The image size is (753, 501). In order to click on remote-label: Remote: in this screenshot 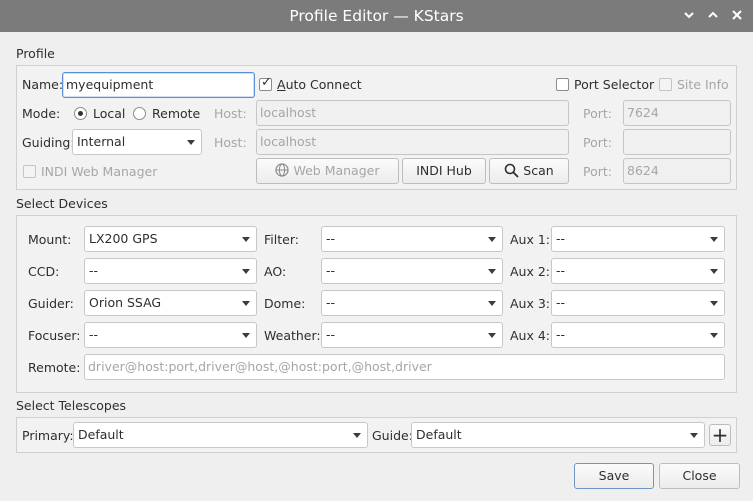, I will do `click(54, 367)`.